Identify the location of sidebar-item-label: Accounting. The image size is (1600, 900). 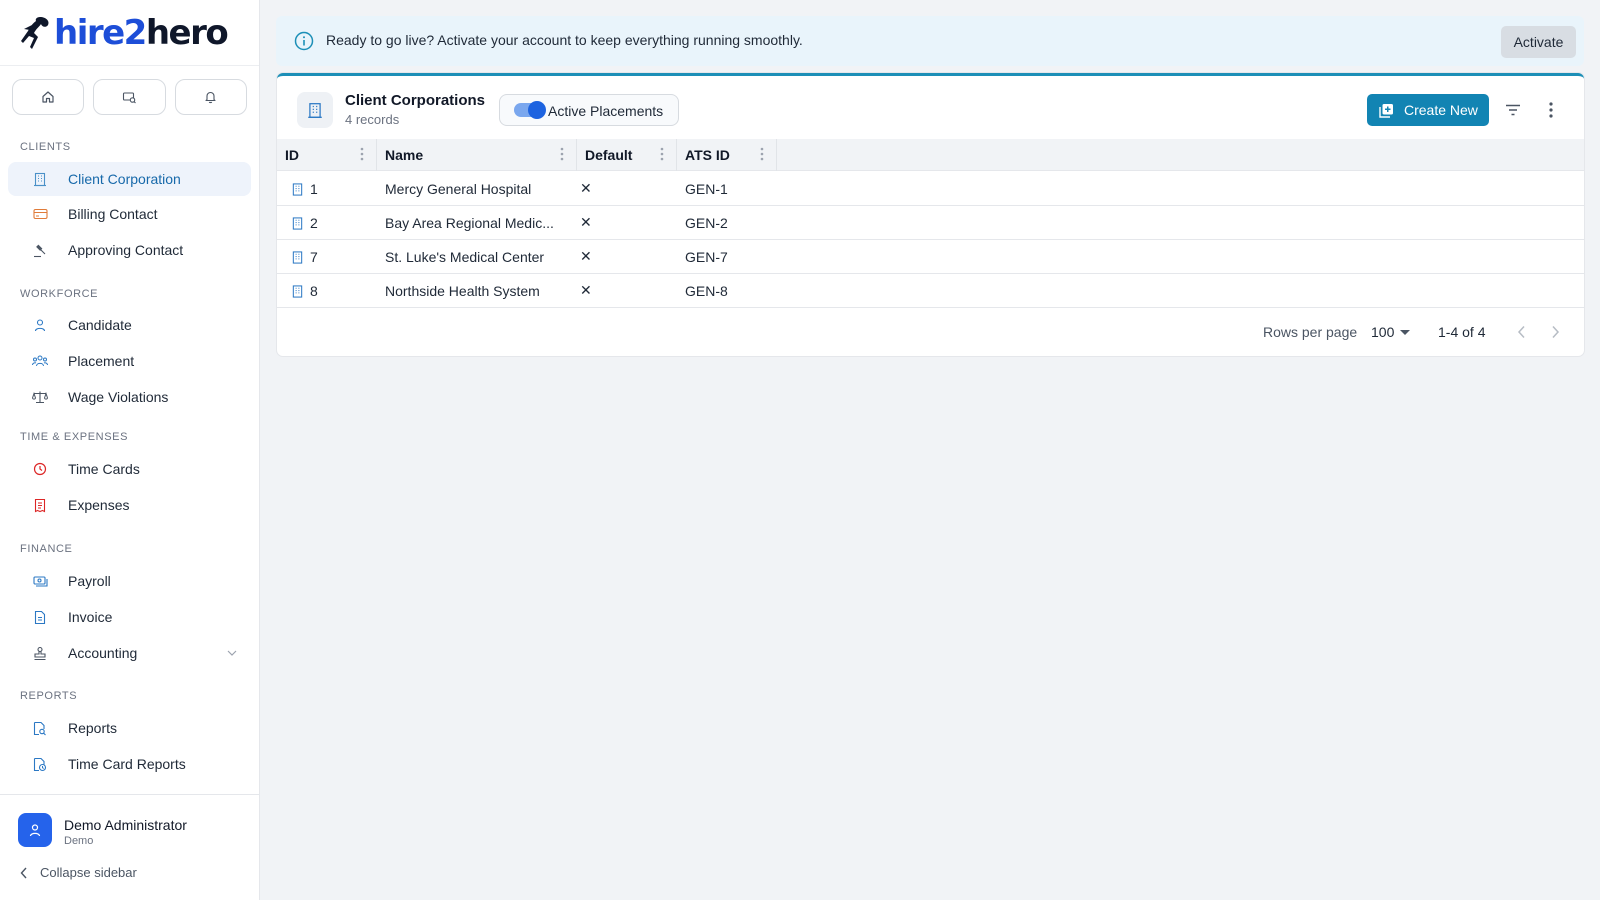
(103, 653).